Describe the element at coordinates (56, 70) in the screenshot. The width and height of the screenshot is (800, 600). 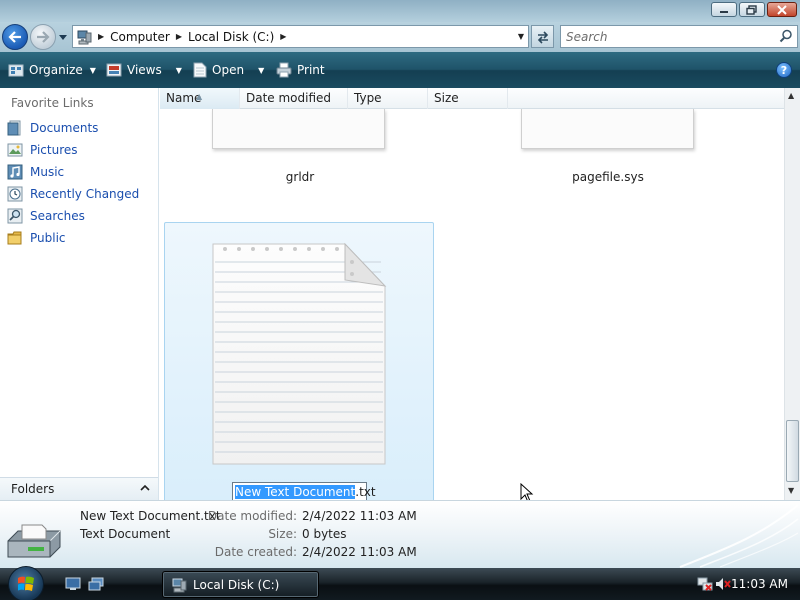
I see `organize-label: Organize` at that location.